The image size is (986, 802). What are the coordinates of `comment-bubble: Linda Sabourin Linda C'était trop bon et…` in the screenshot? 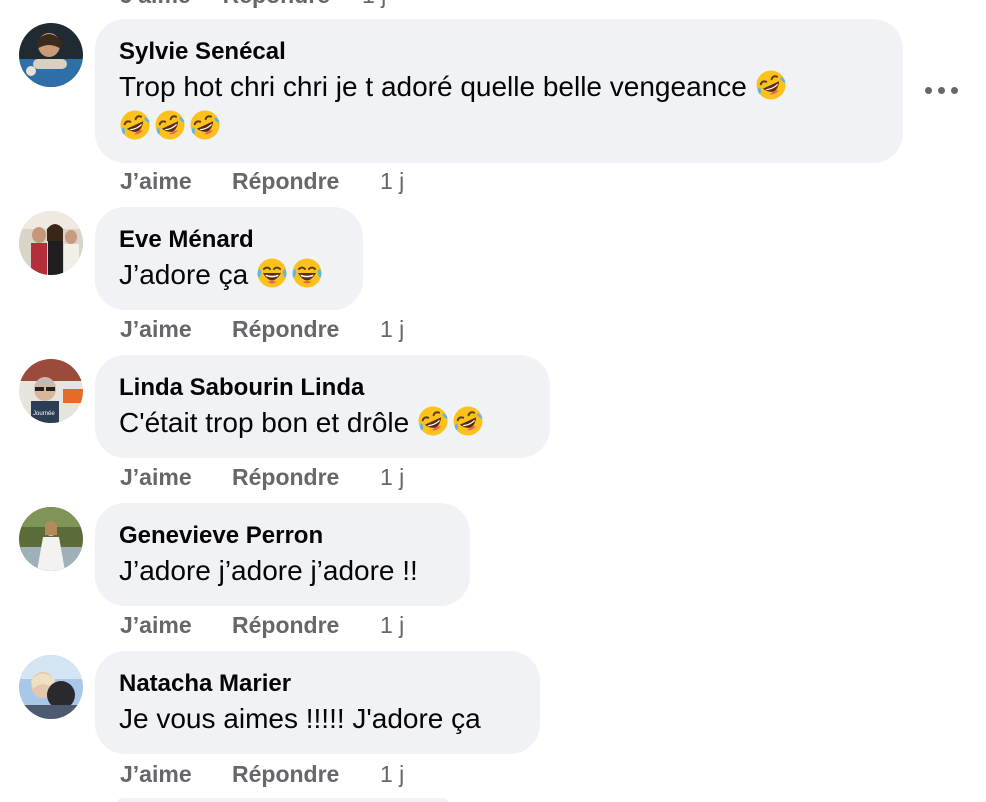 It's located at (322, 406).